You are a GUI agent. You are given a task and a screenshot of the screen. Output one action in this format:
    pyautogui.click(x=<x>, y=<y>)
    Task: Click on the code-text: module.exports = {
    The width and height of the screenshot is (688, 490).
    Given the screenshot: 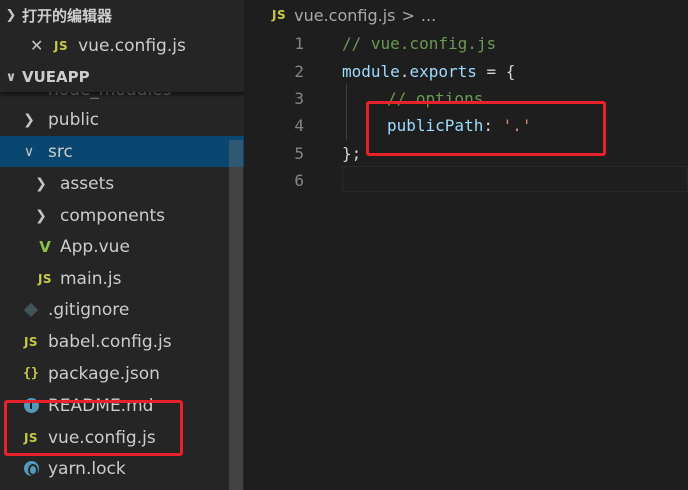 What is the action you would take?
    pyautogui.click(x=429, y=71)
    